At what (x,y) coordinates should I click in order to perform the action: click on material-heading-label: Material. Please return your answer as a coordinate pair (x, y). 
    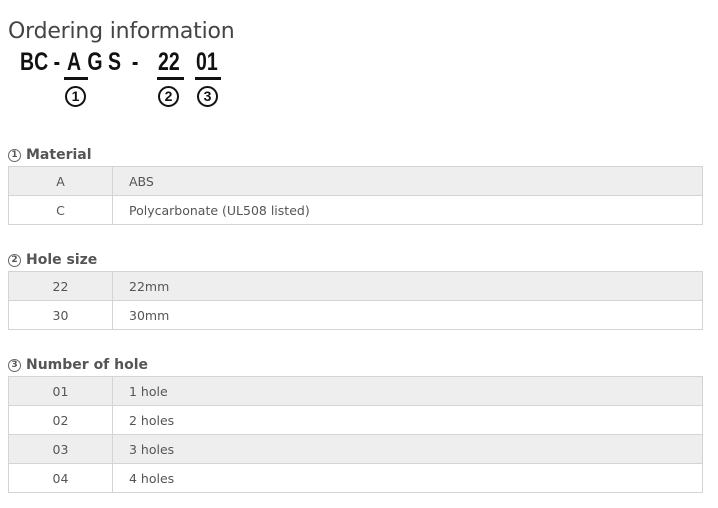
    Looking at the image, I should click on (59, 155).